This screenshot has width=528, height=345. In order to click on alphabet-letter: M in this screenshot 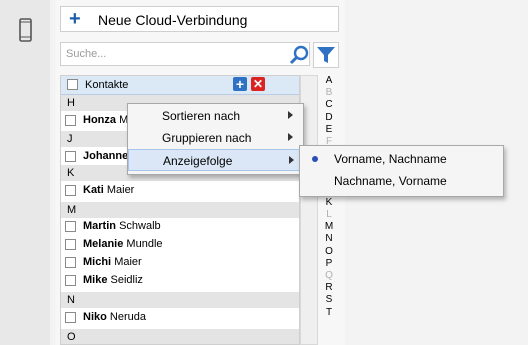, I will do `click(329, 227)`.